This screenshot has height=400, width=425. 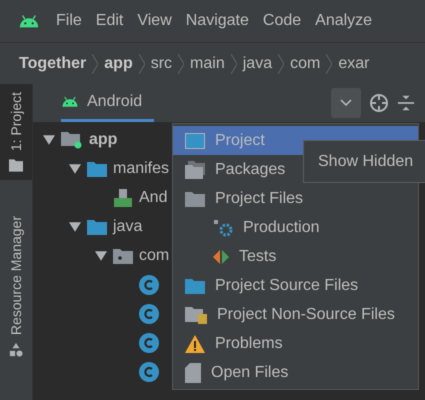 I want to click on side-tab: 1: Project, so click(x=16, y=132).